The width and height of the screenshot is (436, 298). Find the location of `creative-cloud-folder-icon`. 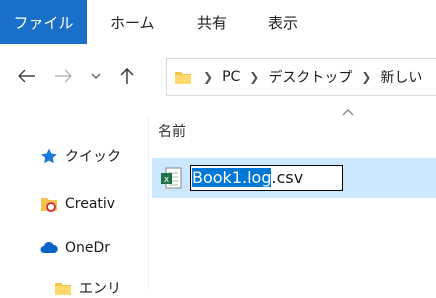

creative-cloud-folder-icon is located at coordinates (49, 205).